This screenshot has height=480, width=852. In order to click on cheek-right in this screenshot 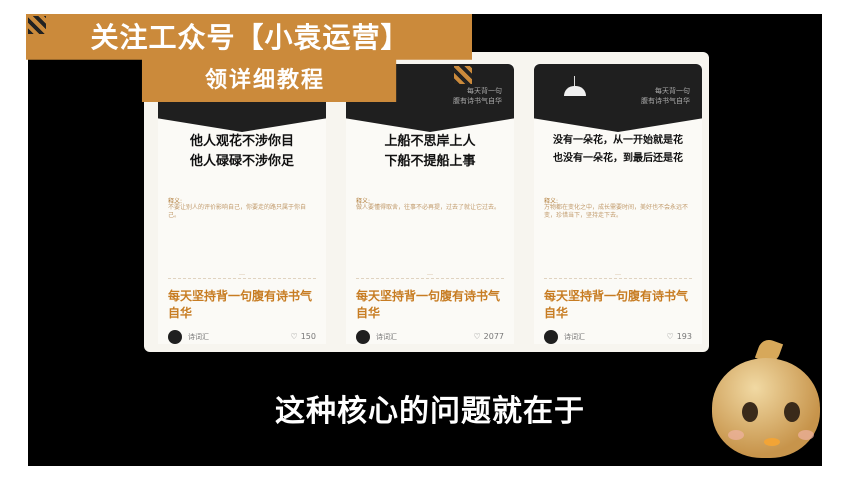, I will do `click(806, 435)`.